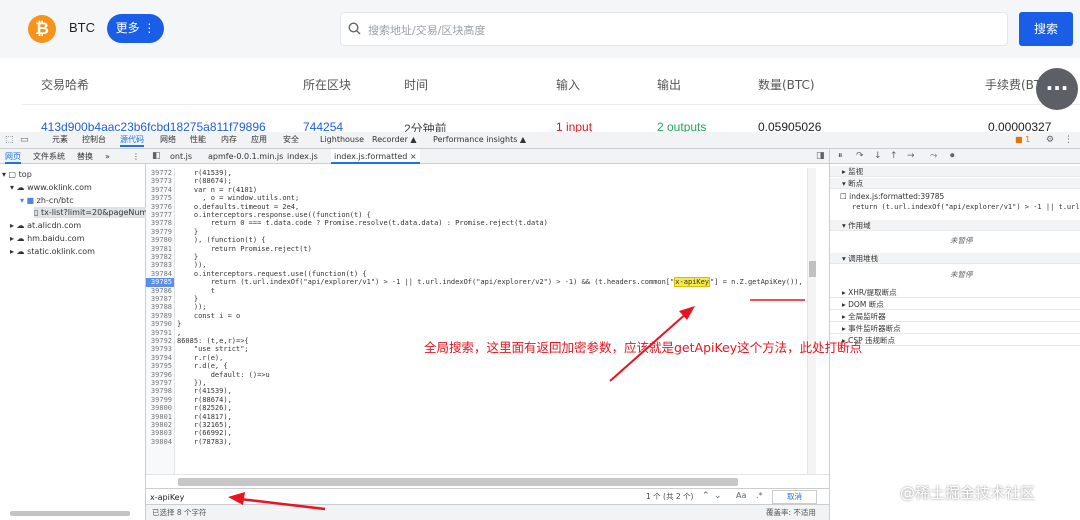  Describe the element at coordinates (282, 504) in the screenshot. I see `arrow-to-find-input` at that location.